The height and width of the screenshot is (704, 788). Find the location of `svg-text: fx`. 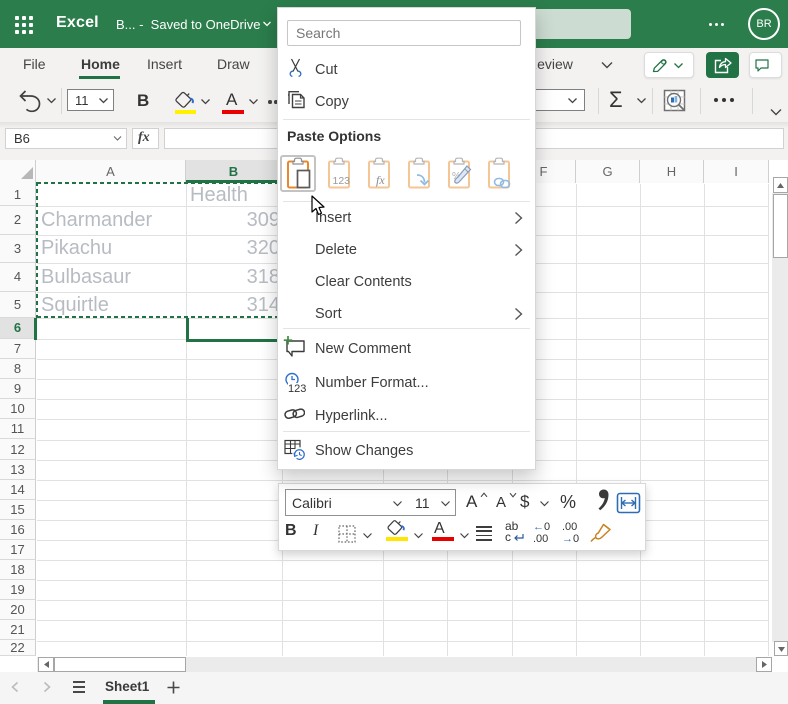

svg-text: fx is located at coordinates (380, 180).